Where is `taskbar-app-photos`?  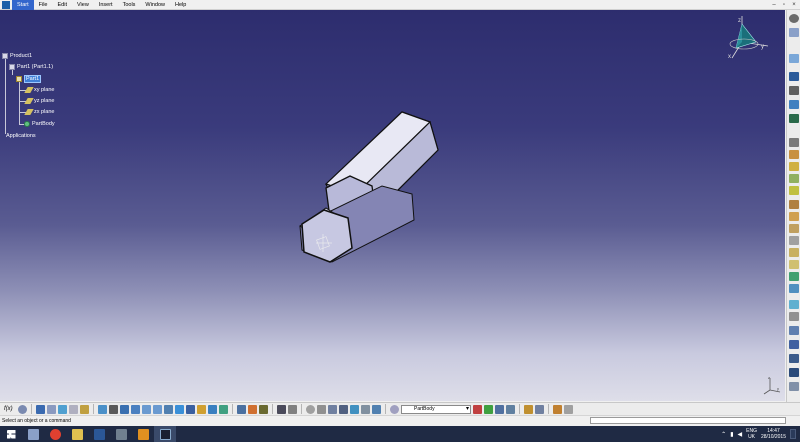
taskbar-app-photos is located at coordinates (121, 434).